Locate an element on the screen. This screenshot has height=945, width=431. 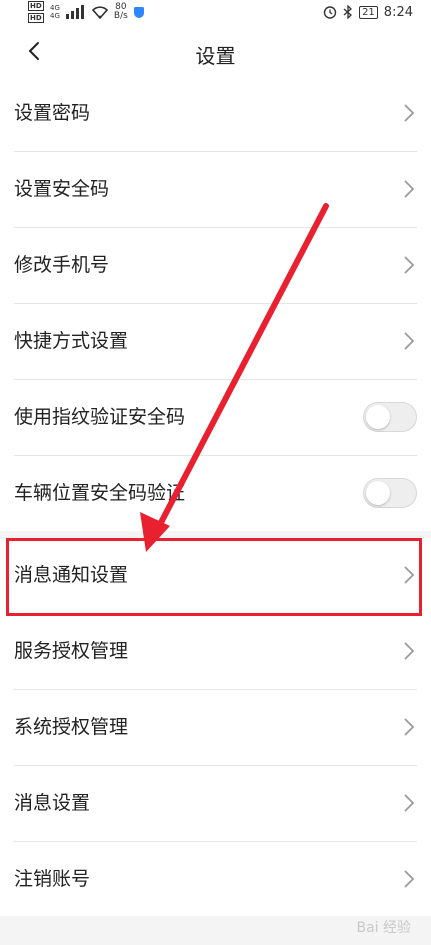
settings-row-message: 消息设置 is located at coordinates (215, 804).